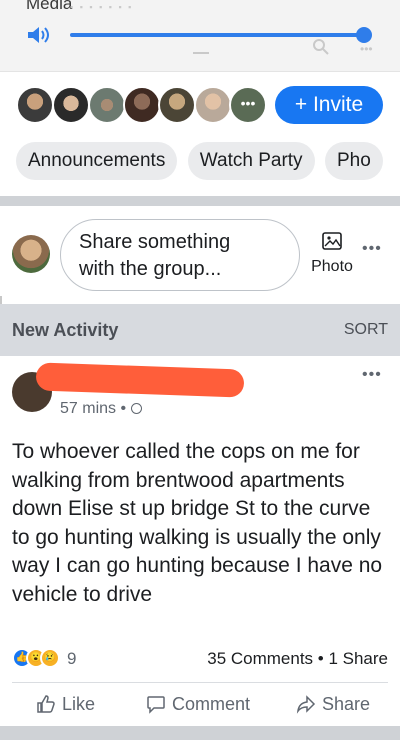 The height and width of the screenshot is (740, 400). What do you see at coordinates (354, 161) in the screenshot?
I see `tab-photos: Pho` at bounding box center [354, 161].